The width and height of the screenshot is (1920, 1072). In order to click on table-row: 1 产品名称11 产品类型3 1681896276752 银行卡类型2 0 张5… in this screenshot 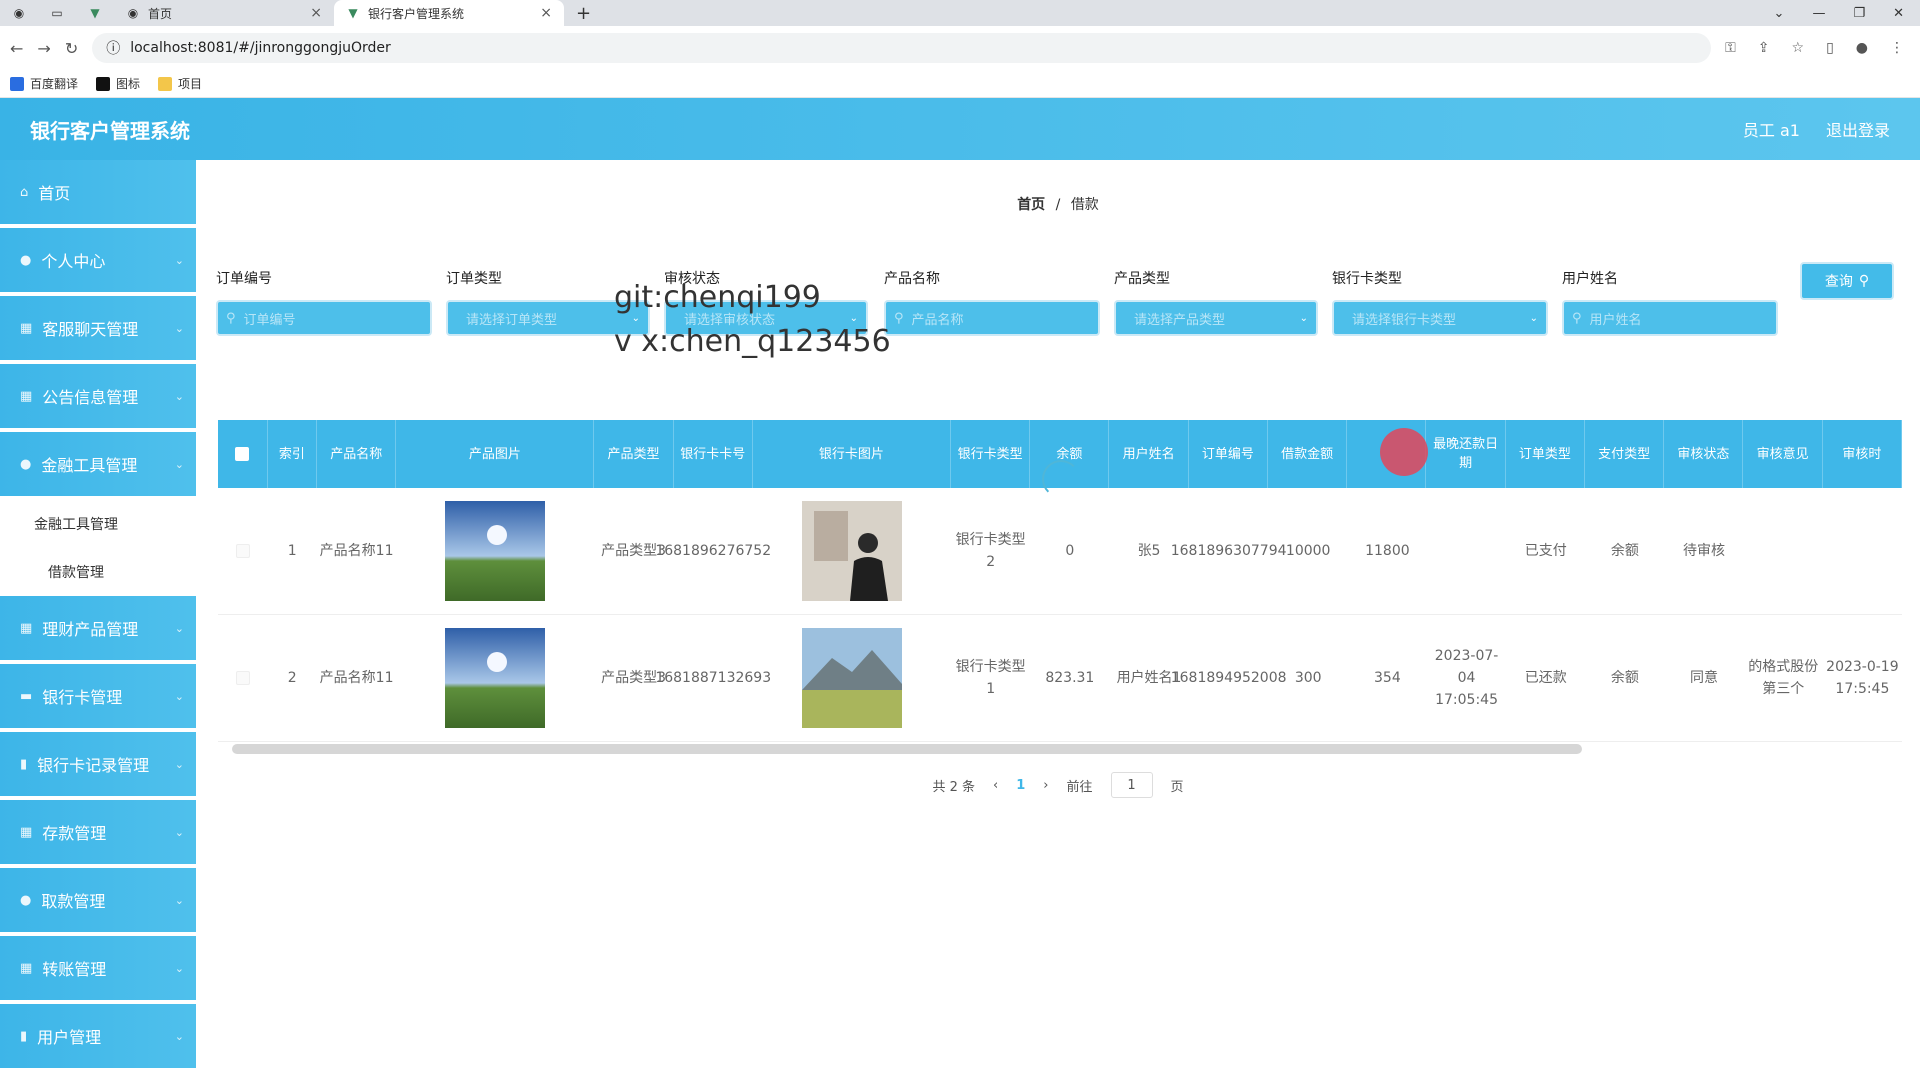, I will do `click(1060, 551)`.